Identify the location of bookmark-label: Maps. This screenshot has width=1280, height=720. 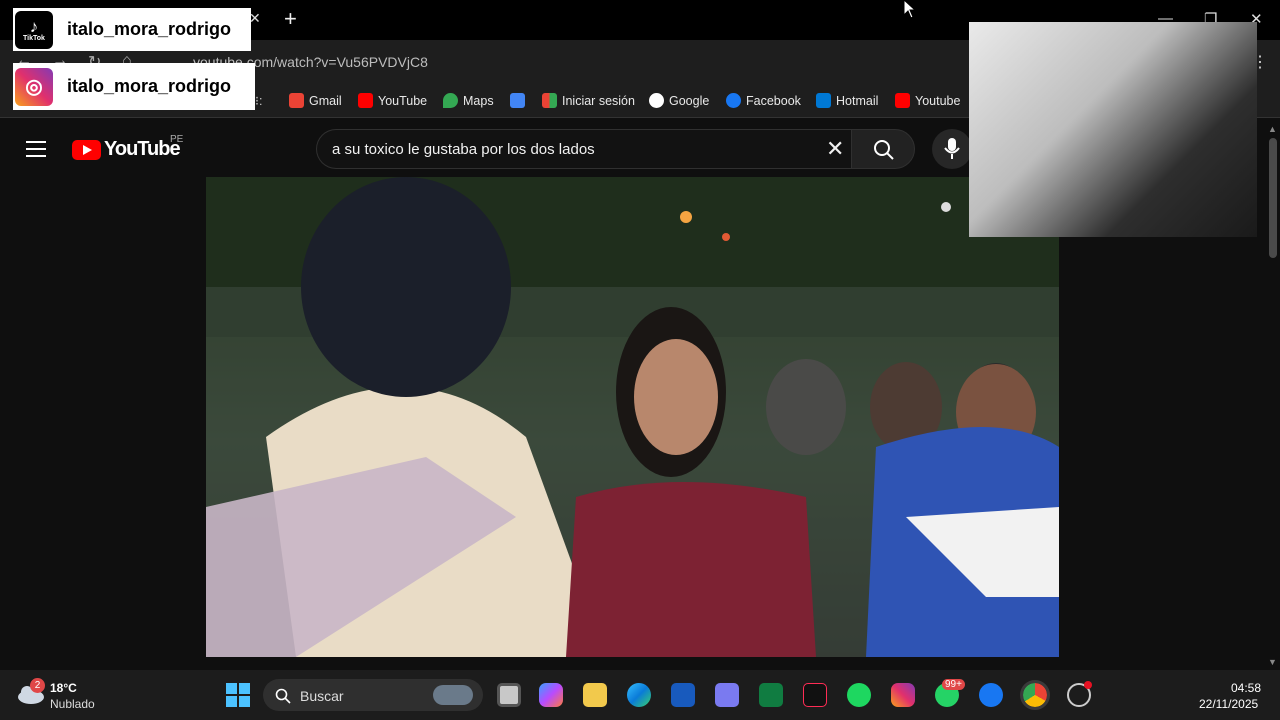
(478, 100).